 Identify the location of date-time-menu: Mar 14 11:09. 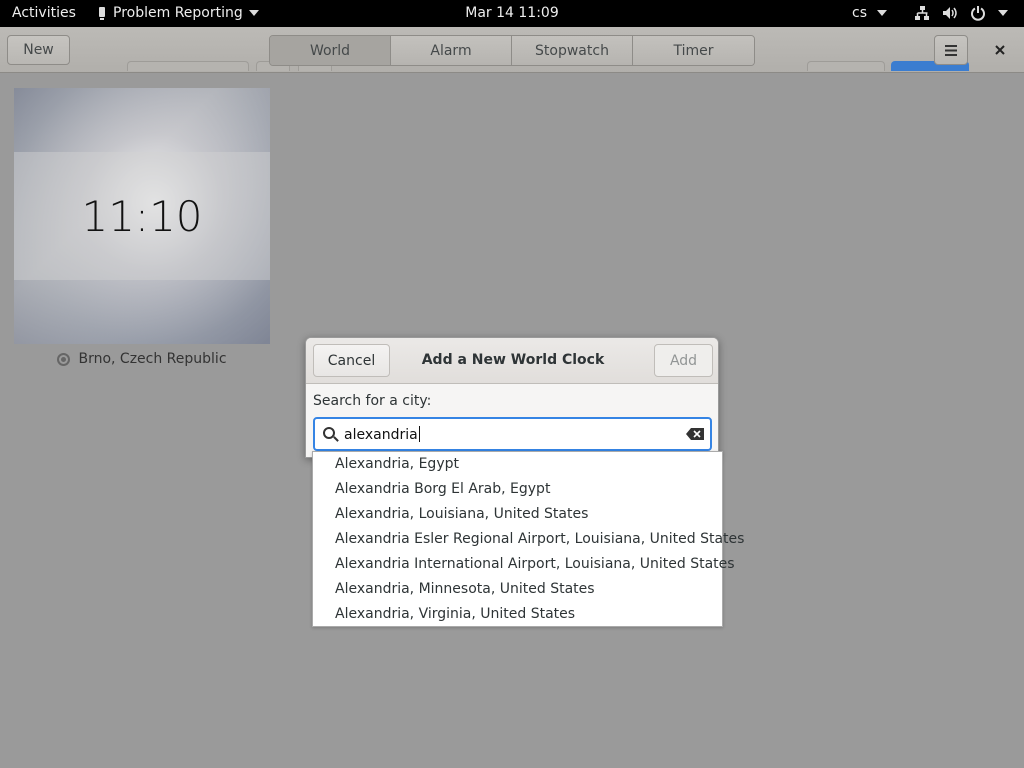
(511, 13).